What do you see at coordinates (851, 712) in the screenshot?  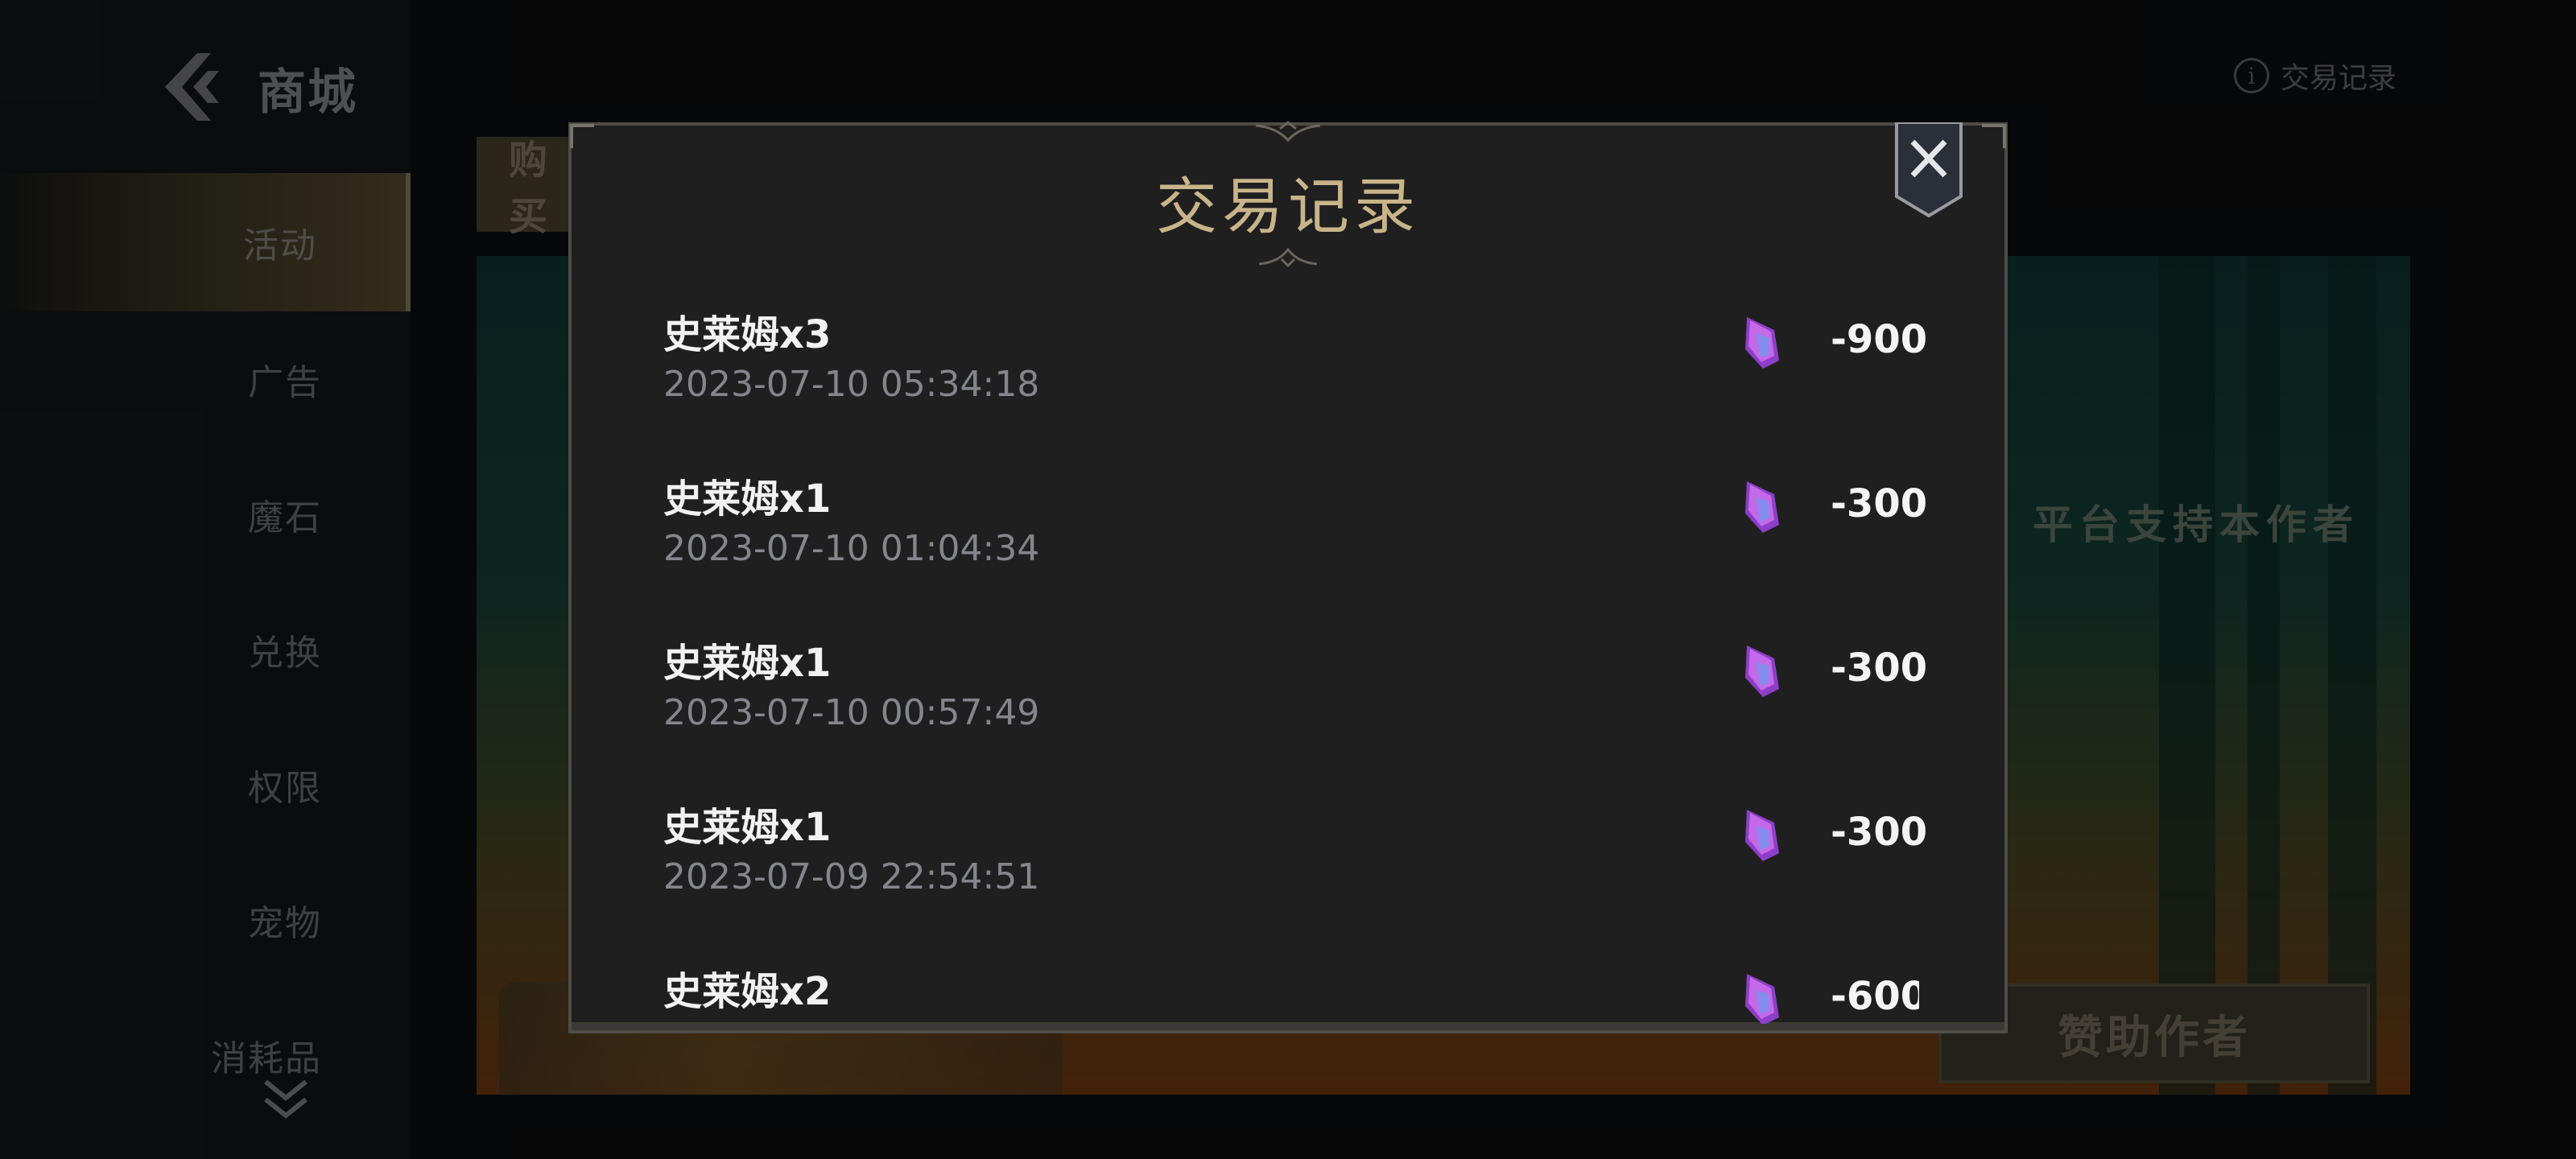 I see `transaction-time: 2023-07-10 00:57:49` at bounding box center [851, 712].